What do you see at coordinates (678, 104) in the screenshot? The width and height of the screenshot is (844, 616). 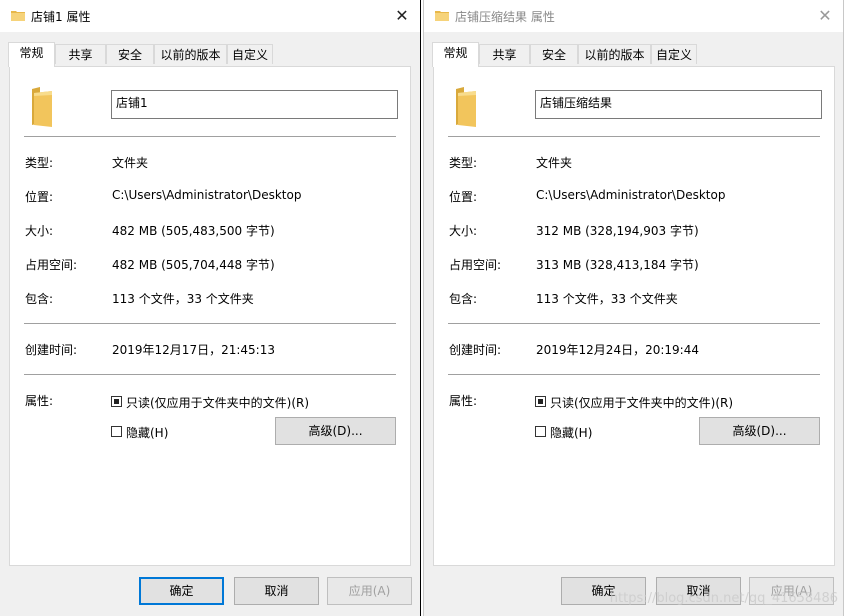 I see `folder-name-input: 店铺压缩结果` at bounding box center [678, 104].